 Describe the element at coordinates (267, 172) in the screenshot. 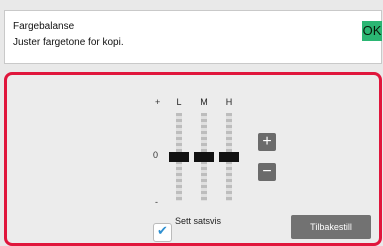

I see `decrease-button: −` at that location.